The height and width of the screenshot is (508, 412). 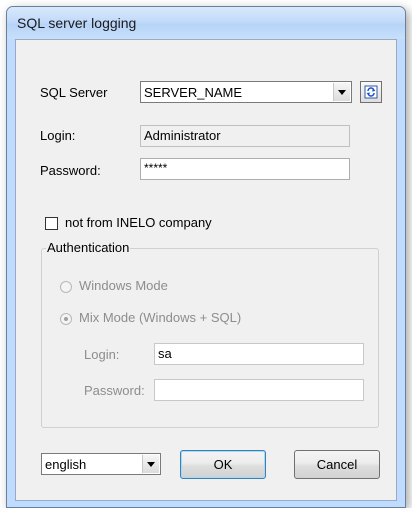 What do you see at coordinates (246, 92) in the screenshot?
I see `sql-server-combo: SERVER_NAME` at bounding box center [246, 92].